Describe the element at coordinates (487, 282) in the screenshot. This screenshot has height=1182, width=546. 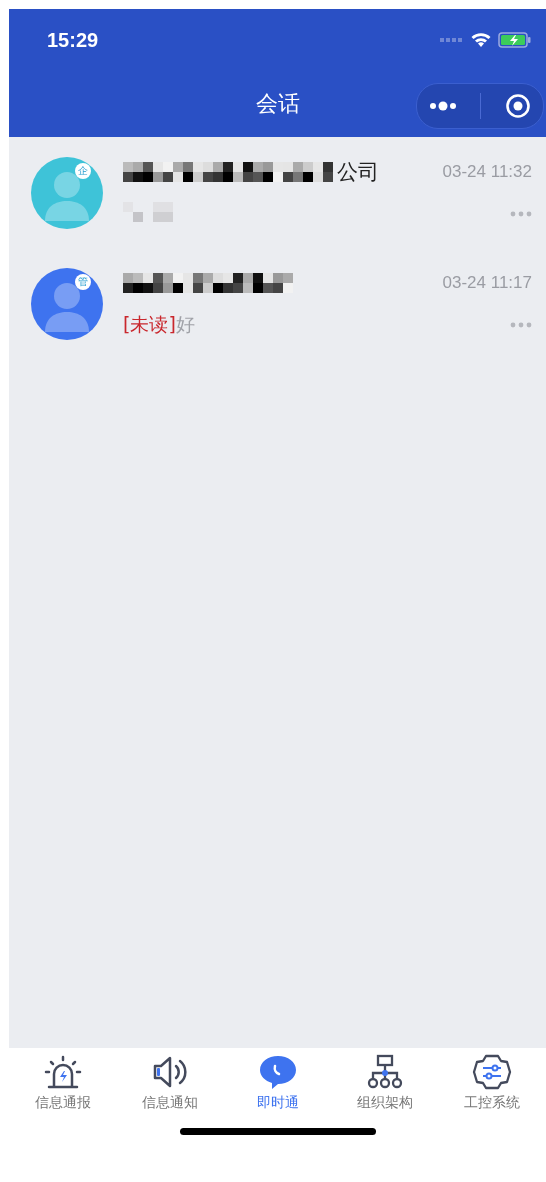
I see `conversation-time: 03-24 11:17` at that location.